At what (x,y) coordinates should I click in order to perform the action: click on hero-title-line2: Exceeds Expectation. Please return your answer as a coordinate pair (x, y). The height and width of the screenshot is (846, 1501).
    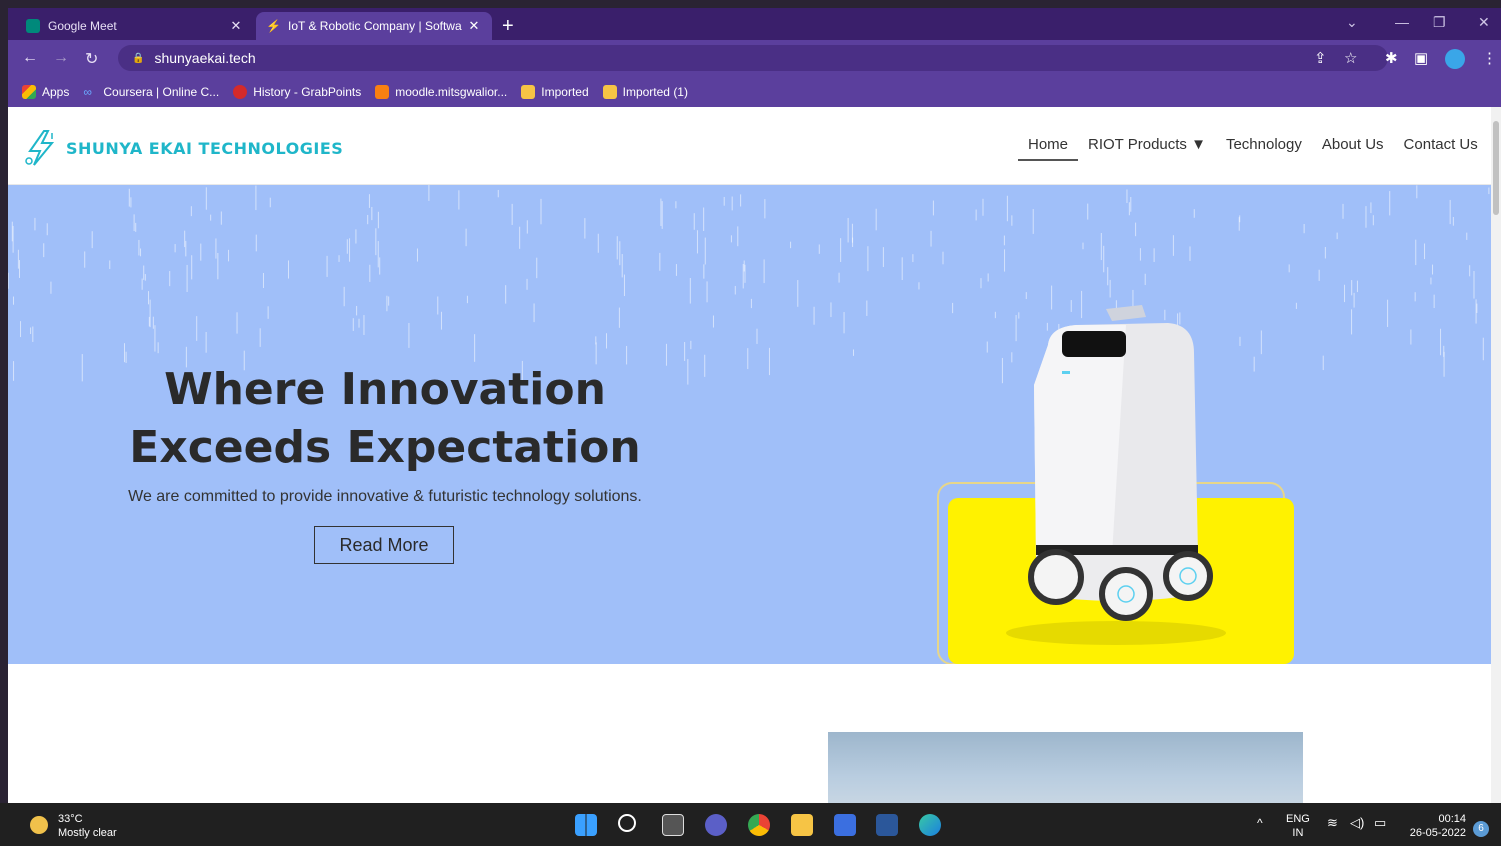
    Looking at the image, I should click on (385, 447).